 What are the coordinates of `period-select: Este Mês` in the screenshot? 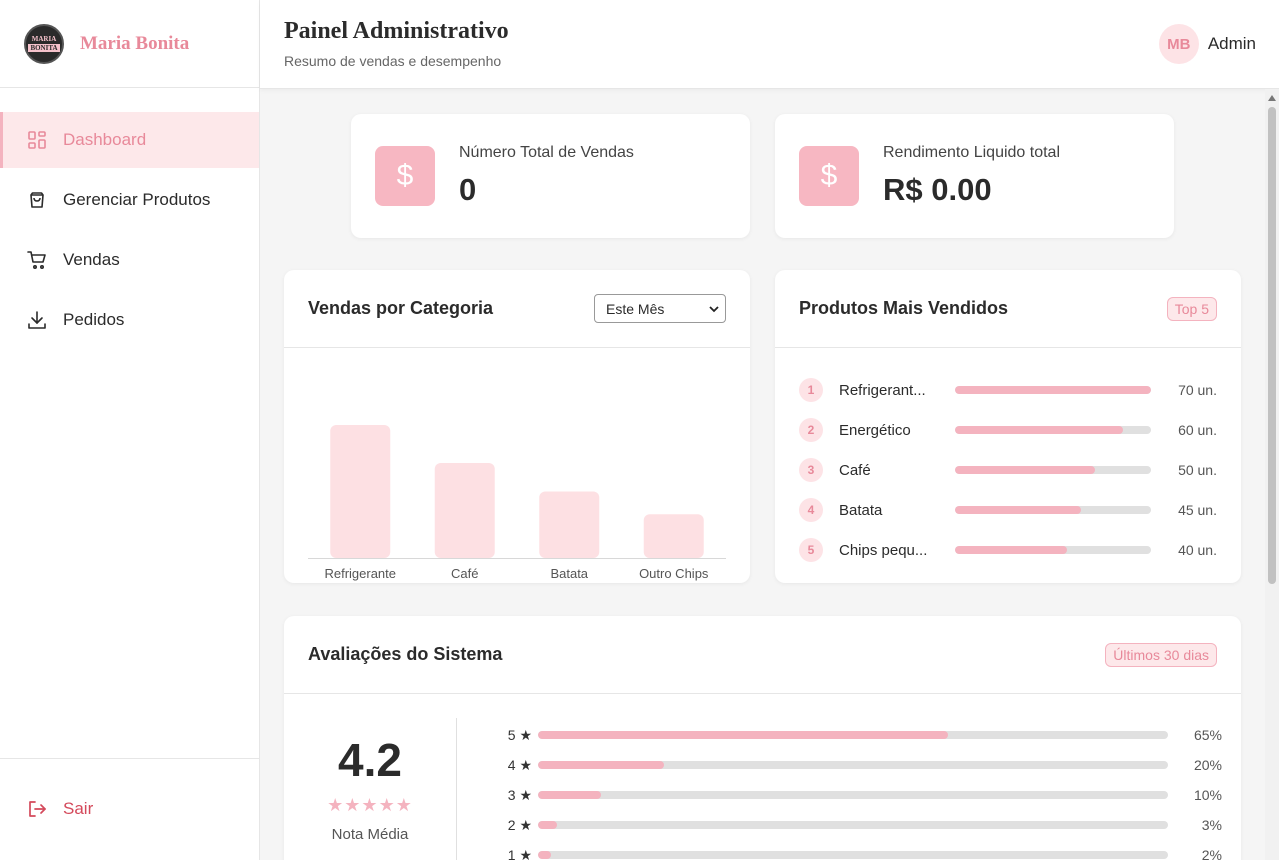 It's located at (660, 308).